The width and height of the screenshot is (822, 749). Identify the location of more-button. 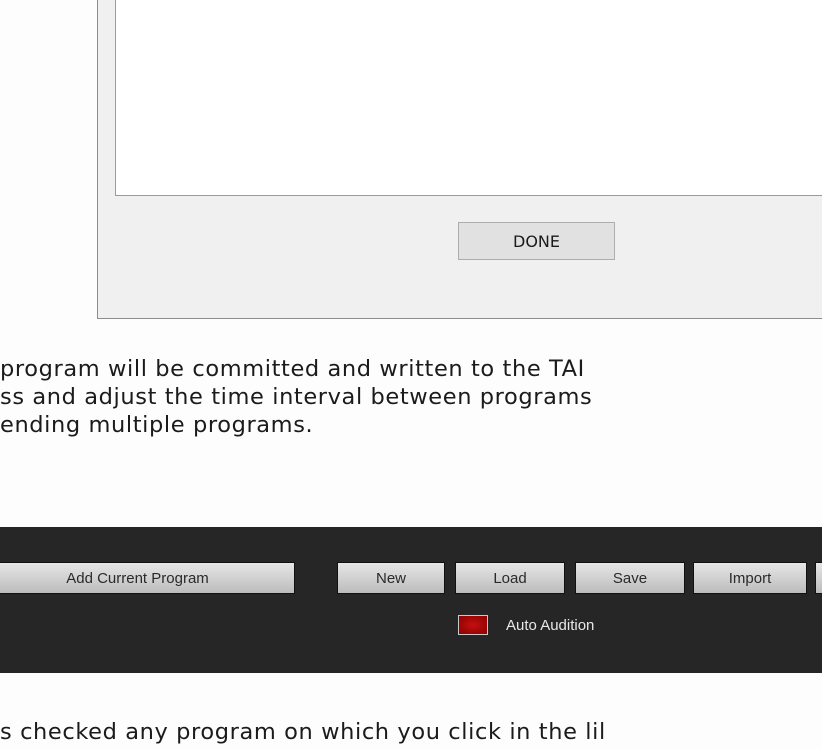
(818, 578).